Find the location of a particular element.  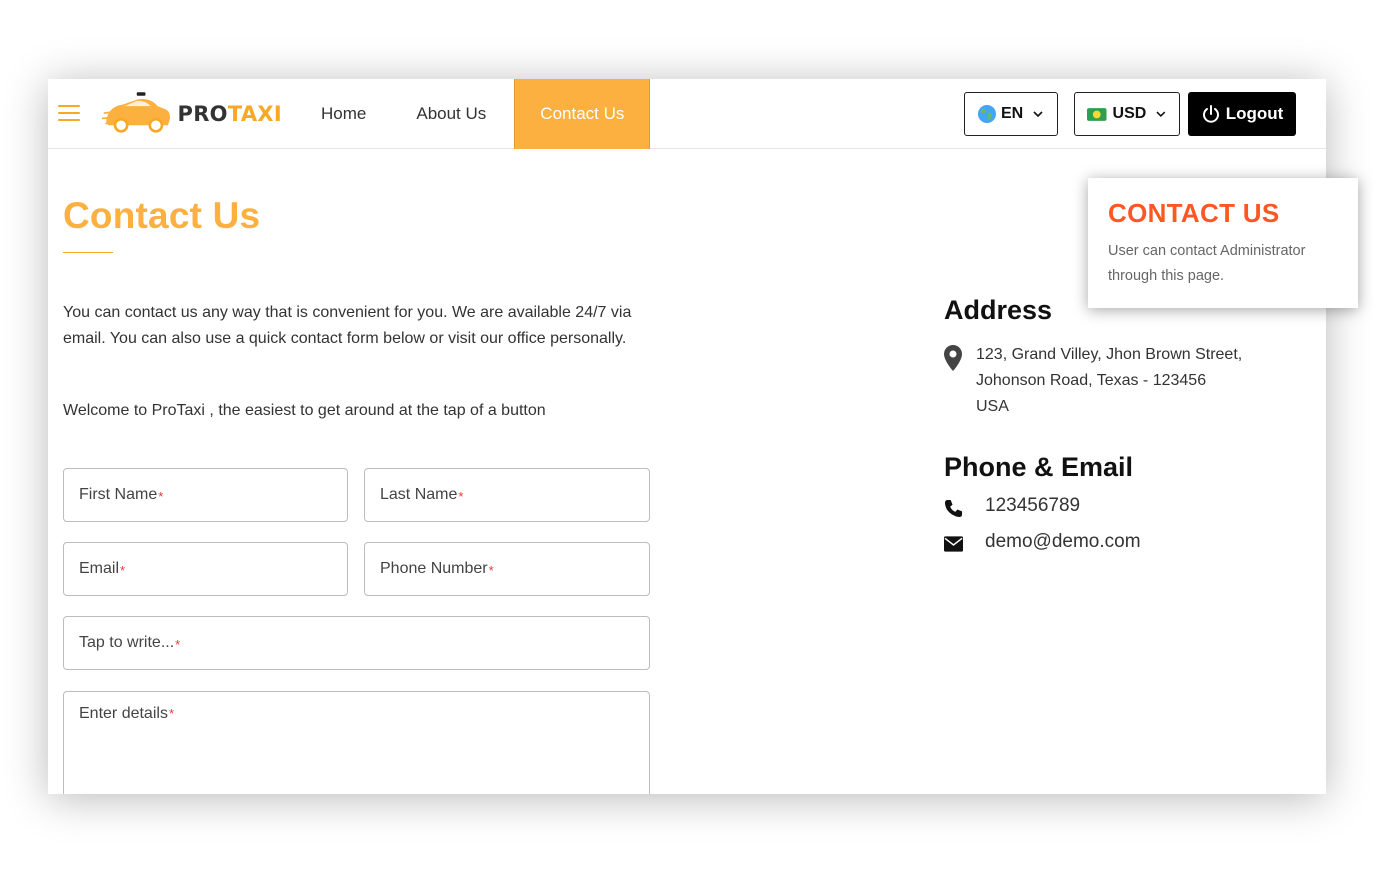

language-dropdown: EN is located at coordinates (1011, 114).